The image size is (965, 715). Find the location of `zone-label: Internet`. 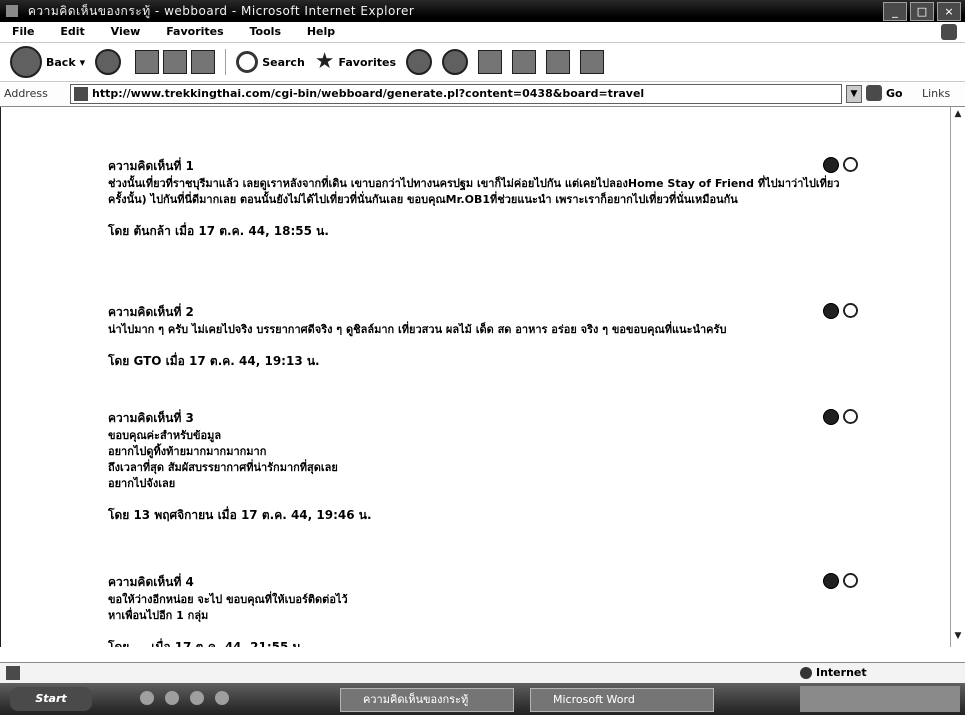

zone-label: Internet is located at coordinates (841, 672).